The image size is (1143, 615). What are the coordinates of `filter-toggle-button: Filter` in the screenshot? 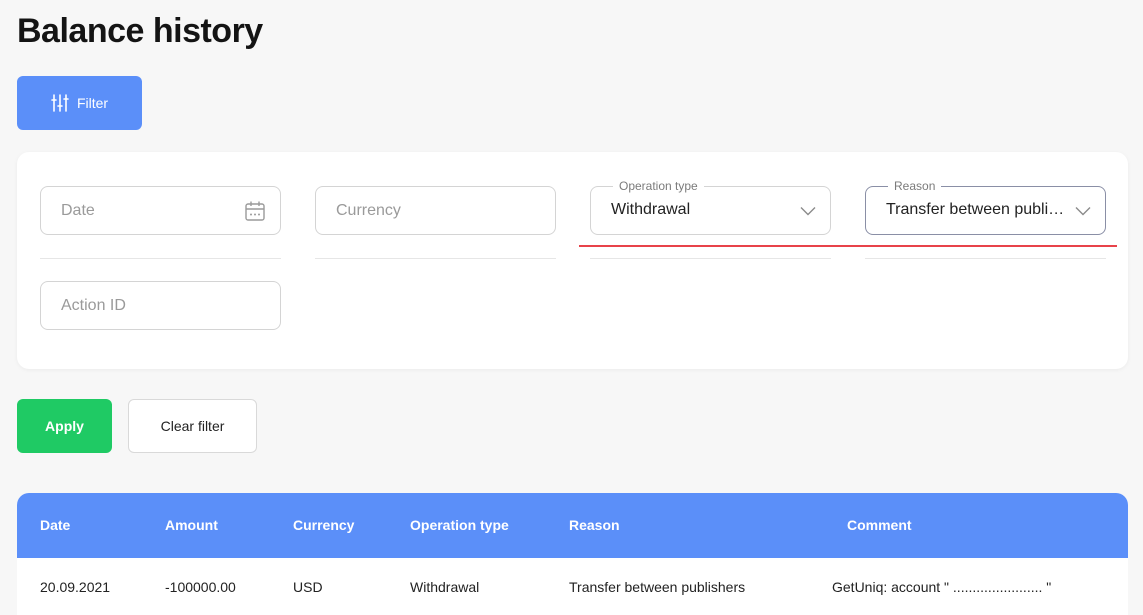 It's located at (79, 103).